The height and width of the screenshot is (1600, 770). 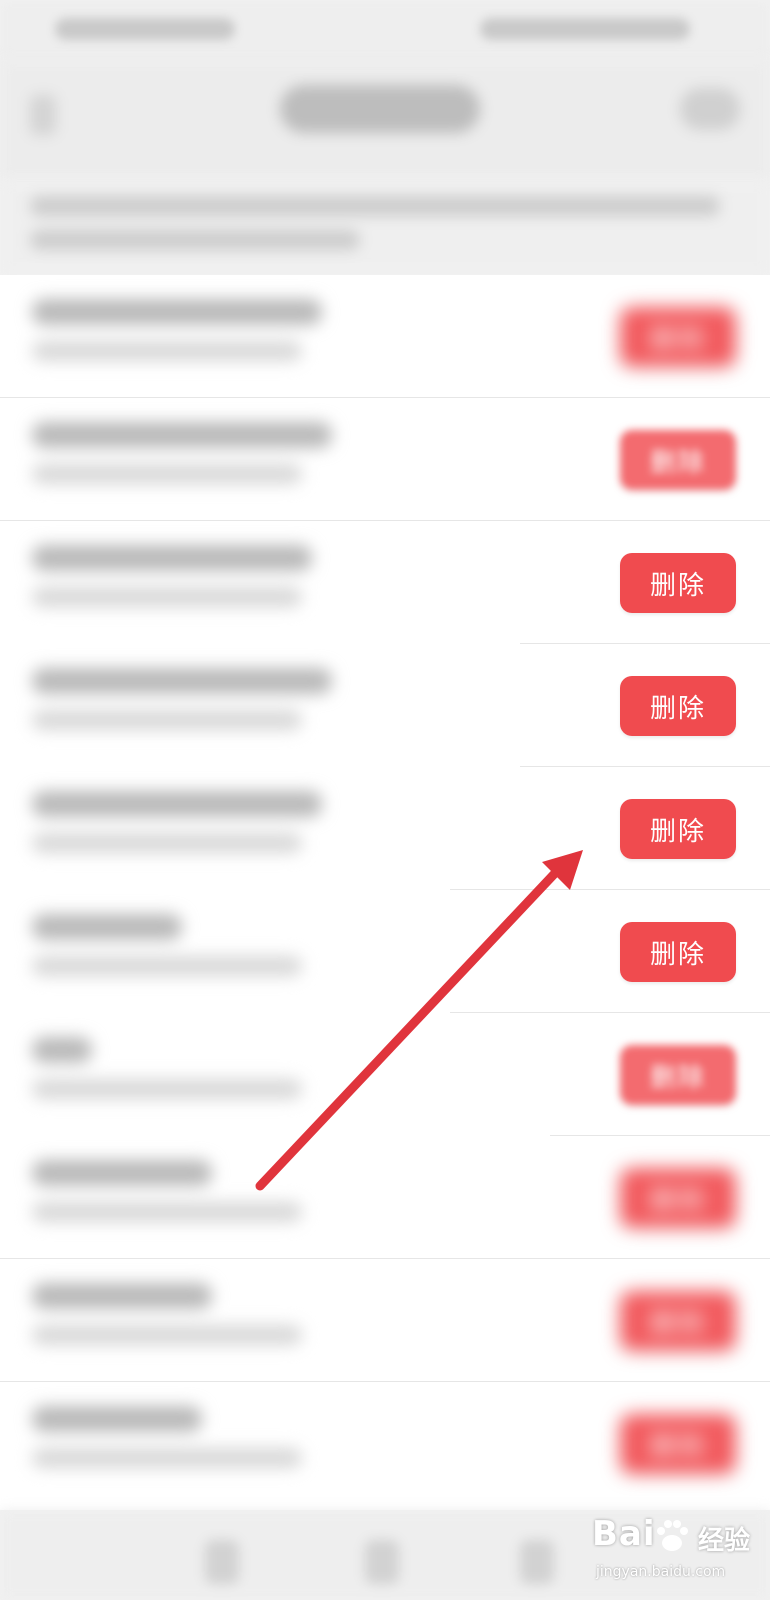 I want to click on page-title-blurred, so click(x=380, y=109).